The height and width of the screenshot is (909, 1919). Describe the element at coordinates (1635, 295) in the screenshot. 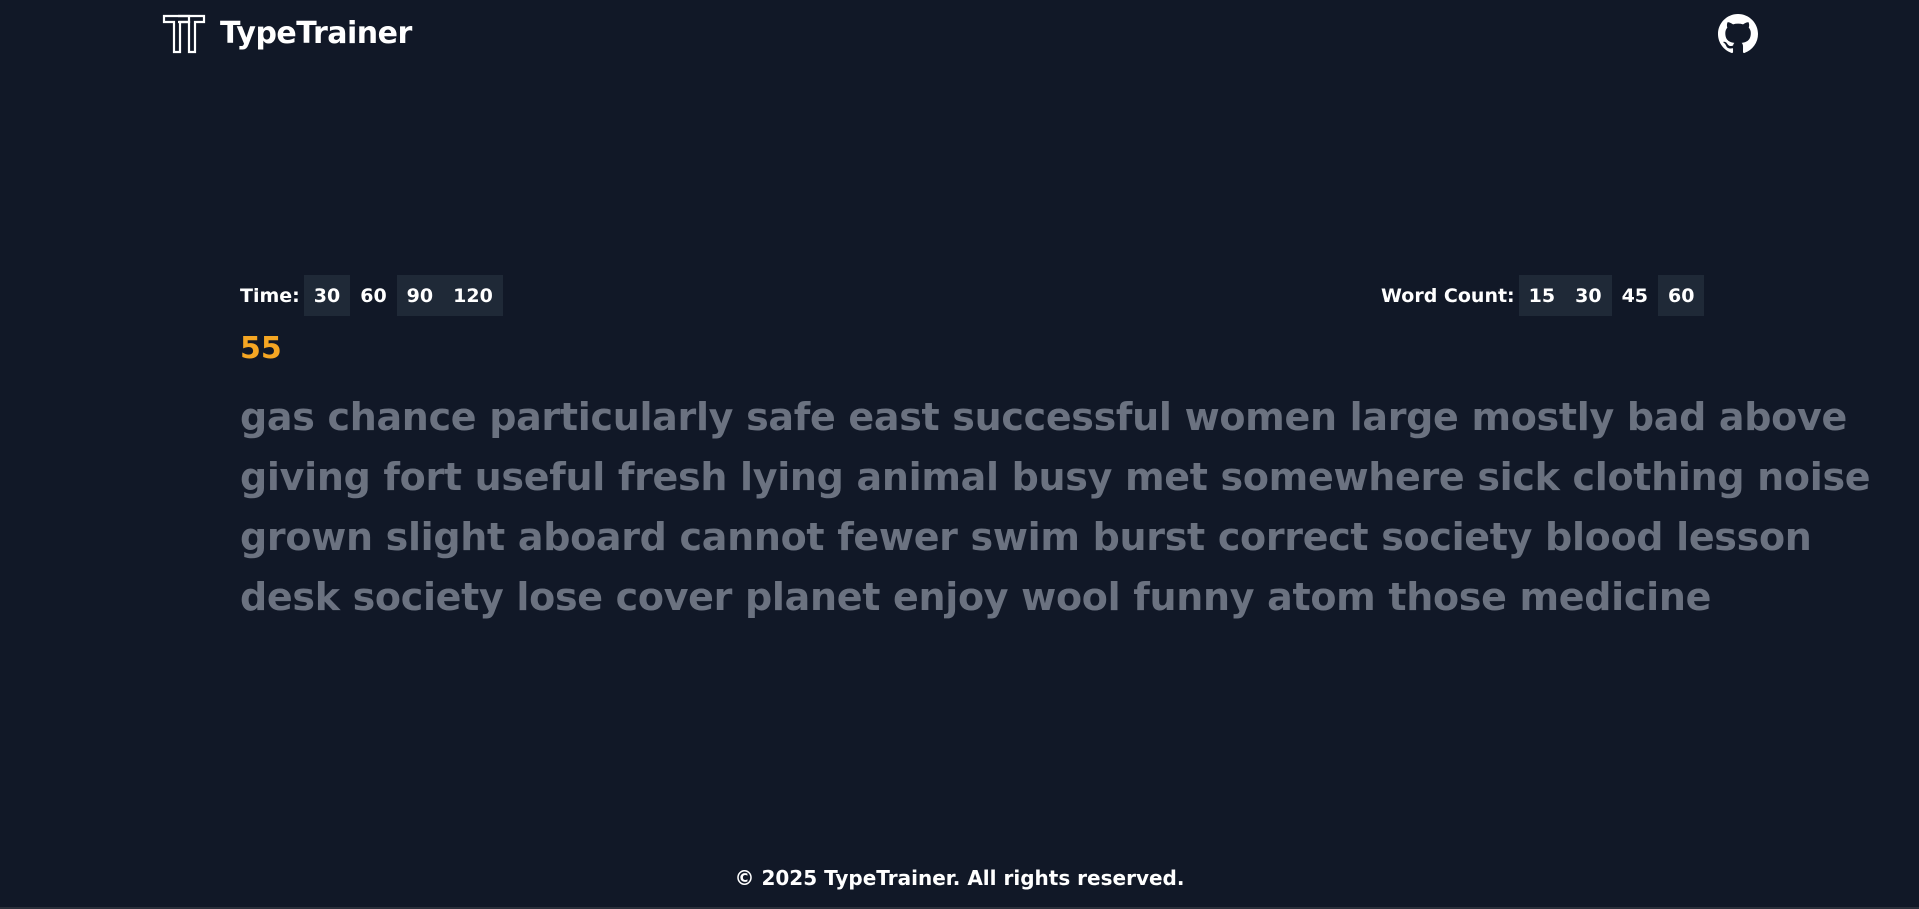

I see `word-count-option-45: 45` at that location.